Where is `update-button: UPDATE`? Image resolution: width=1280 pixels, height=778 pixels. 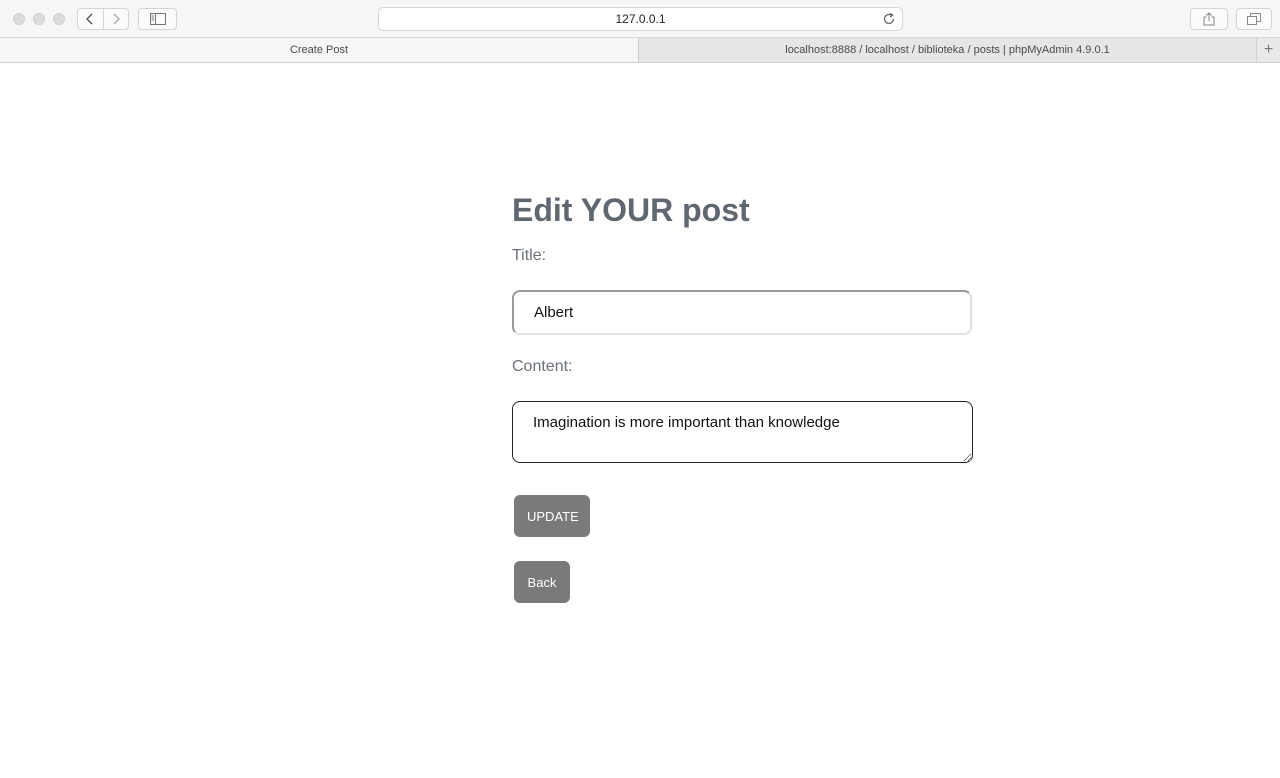 update-button: UPDATE is located at coordinates (552, 516).